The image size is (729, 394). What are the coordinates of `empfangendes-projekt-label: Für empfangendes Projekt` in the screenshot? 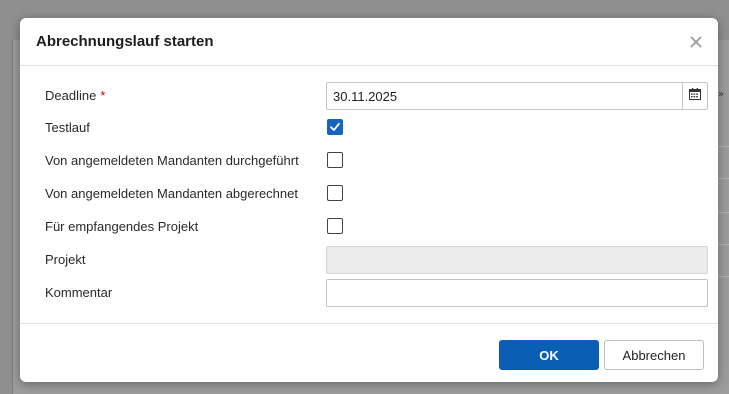 It's located at (122, 226).